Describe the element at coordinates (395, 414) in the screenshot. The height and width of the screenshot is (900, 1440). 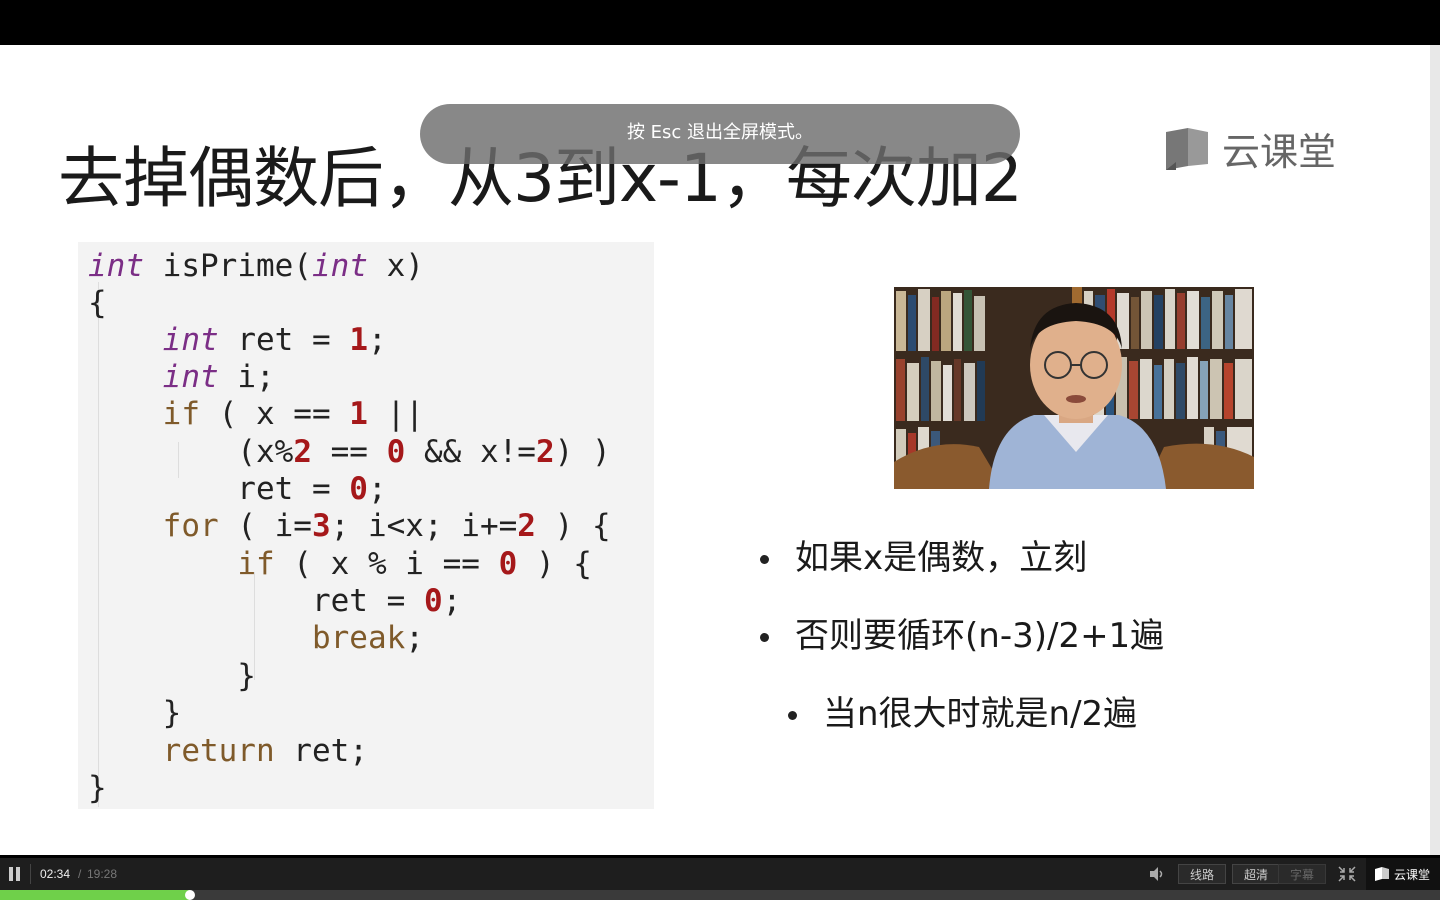
I see `code-text: ||` at that location.